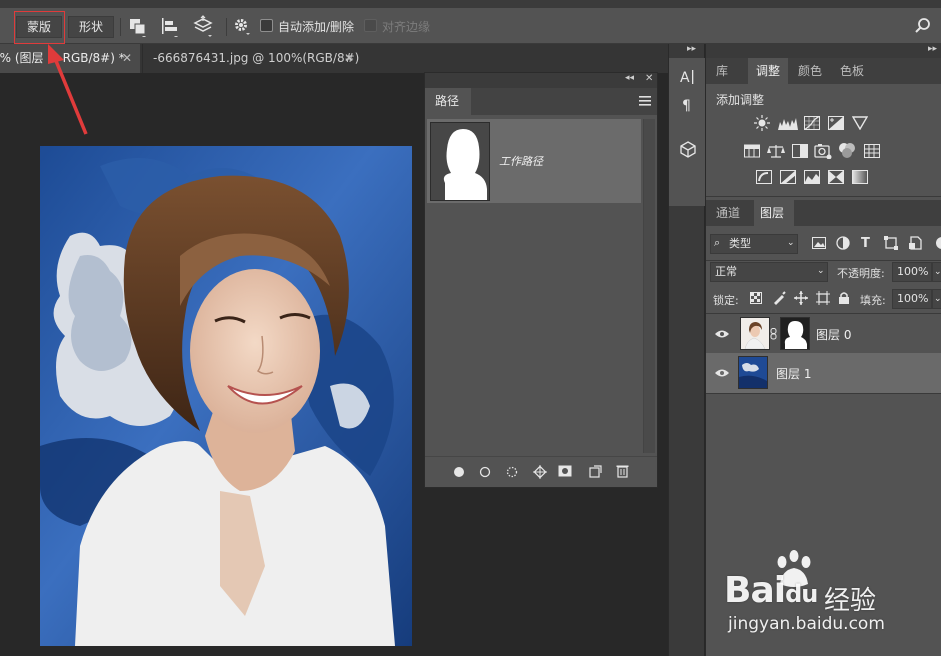  I want to click on filter-shape-icon, so click(891, 243).